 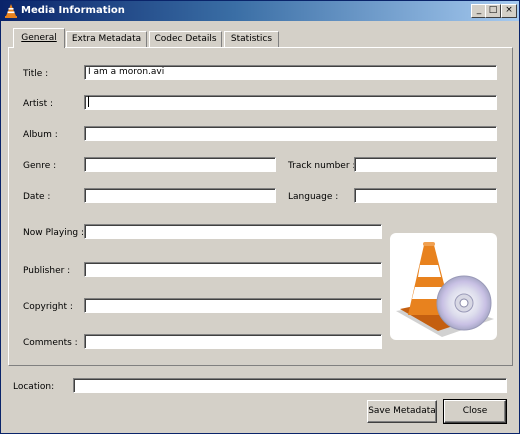 I want to click on tab-codec-details: Codec Details, so click(x=185, y=39).